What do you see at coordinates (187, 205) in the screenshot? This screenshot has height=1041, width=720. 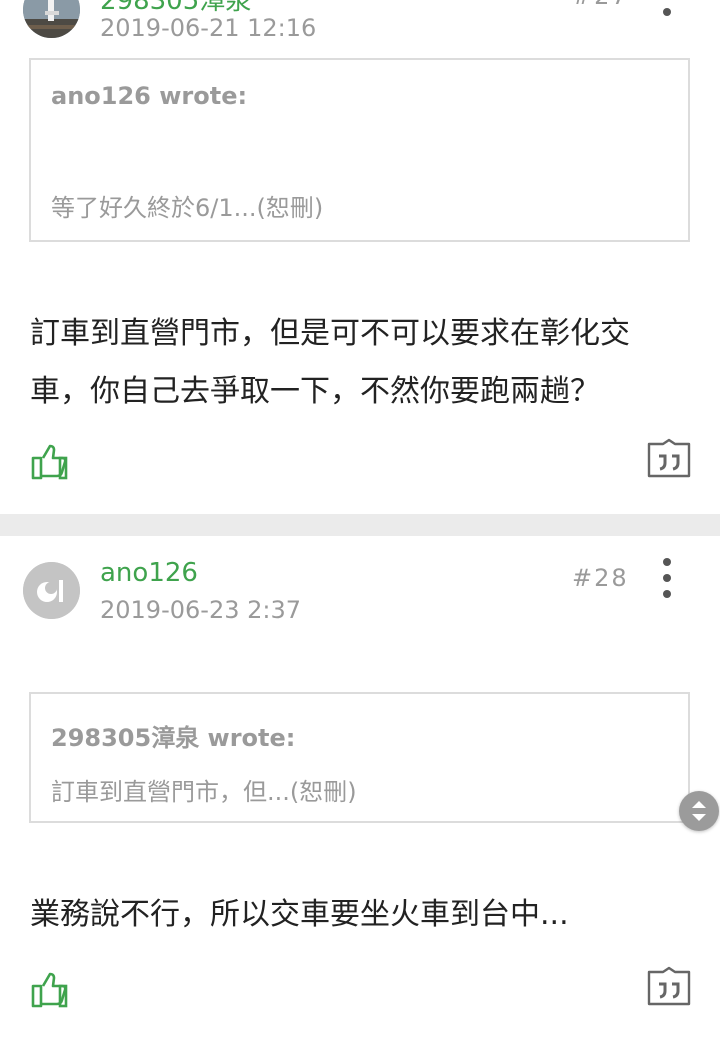 I see `quote-excerpt: 等了好久終於6/1...(恕刪)` at bounding box center [187, 205].